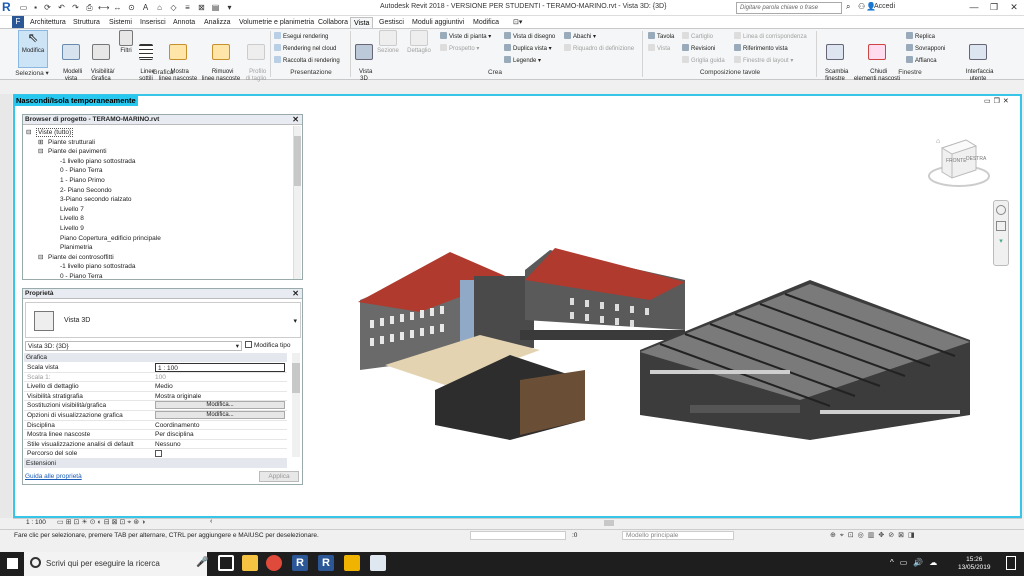 Image resolution: width=1024 pixels, height=576 pixels. What do you see at coordinates (159, 7) in the screenshot?
I see `3d-view-icon: ⌂` at bounding box center [159, 7].